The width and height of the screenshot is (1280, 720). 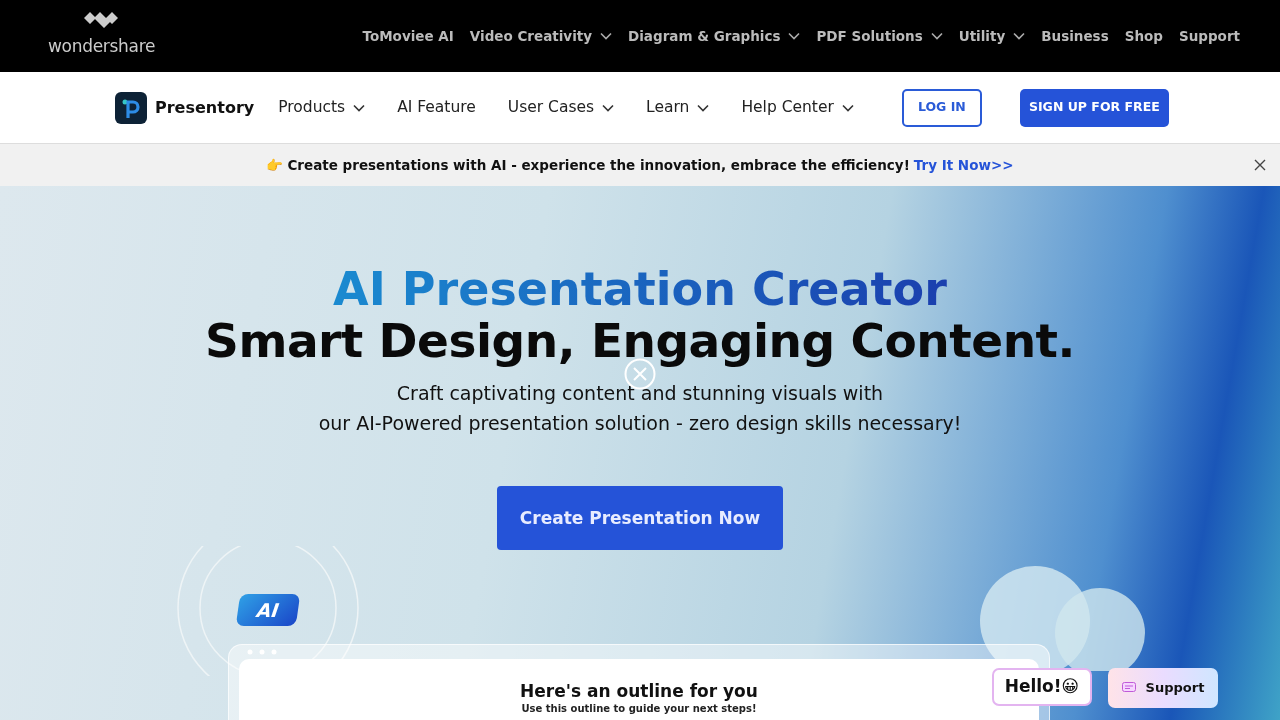 I want to click on pointing-emoji: 👉, so click(x=275, y=165).